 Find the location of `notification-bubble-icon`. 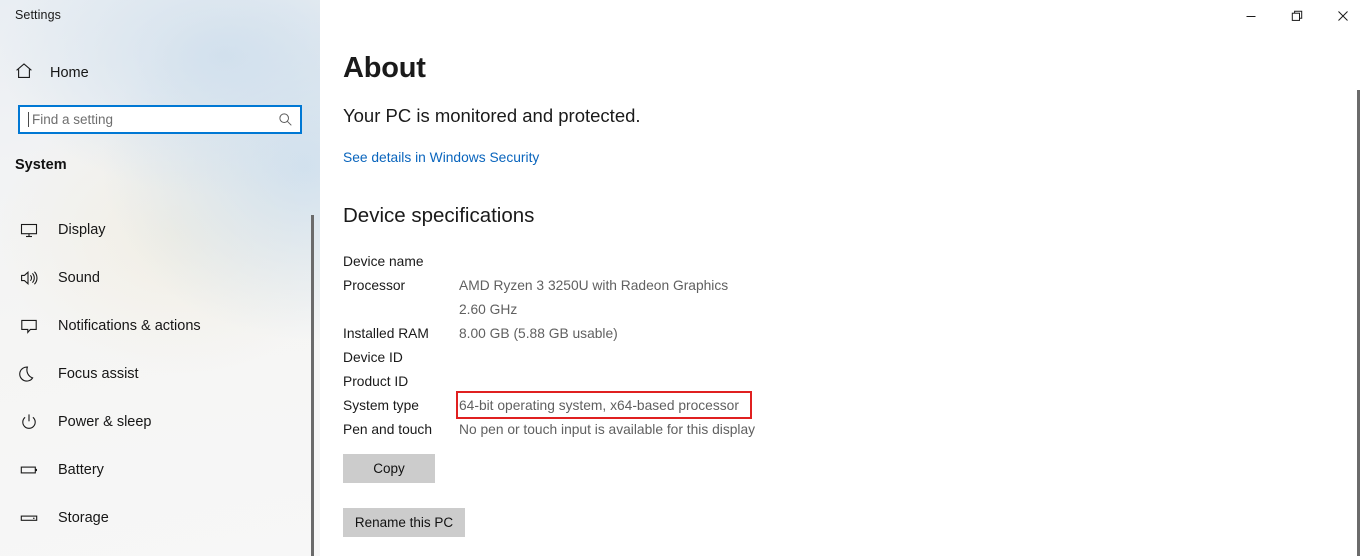

notification-bubble-icon is located at coordinates (29, 326).